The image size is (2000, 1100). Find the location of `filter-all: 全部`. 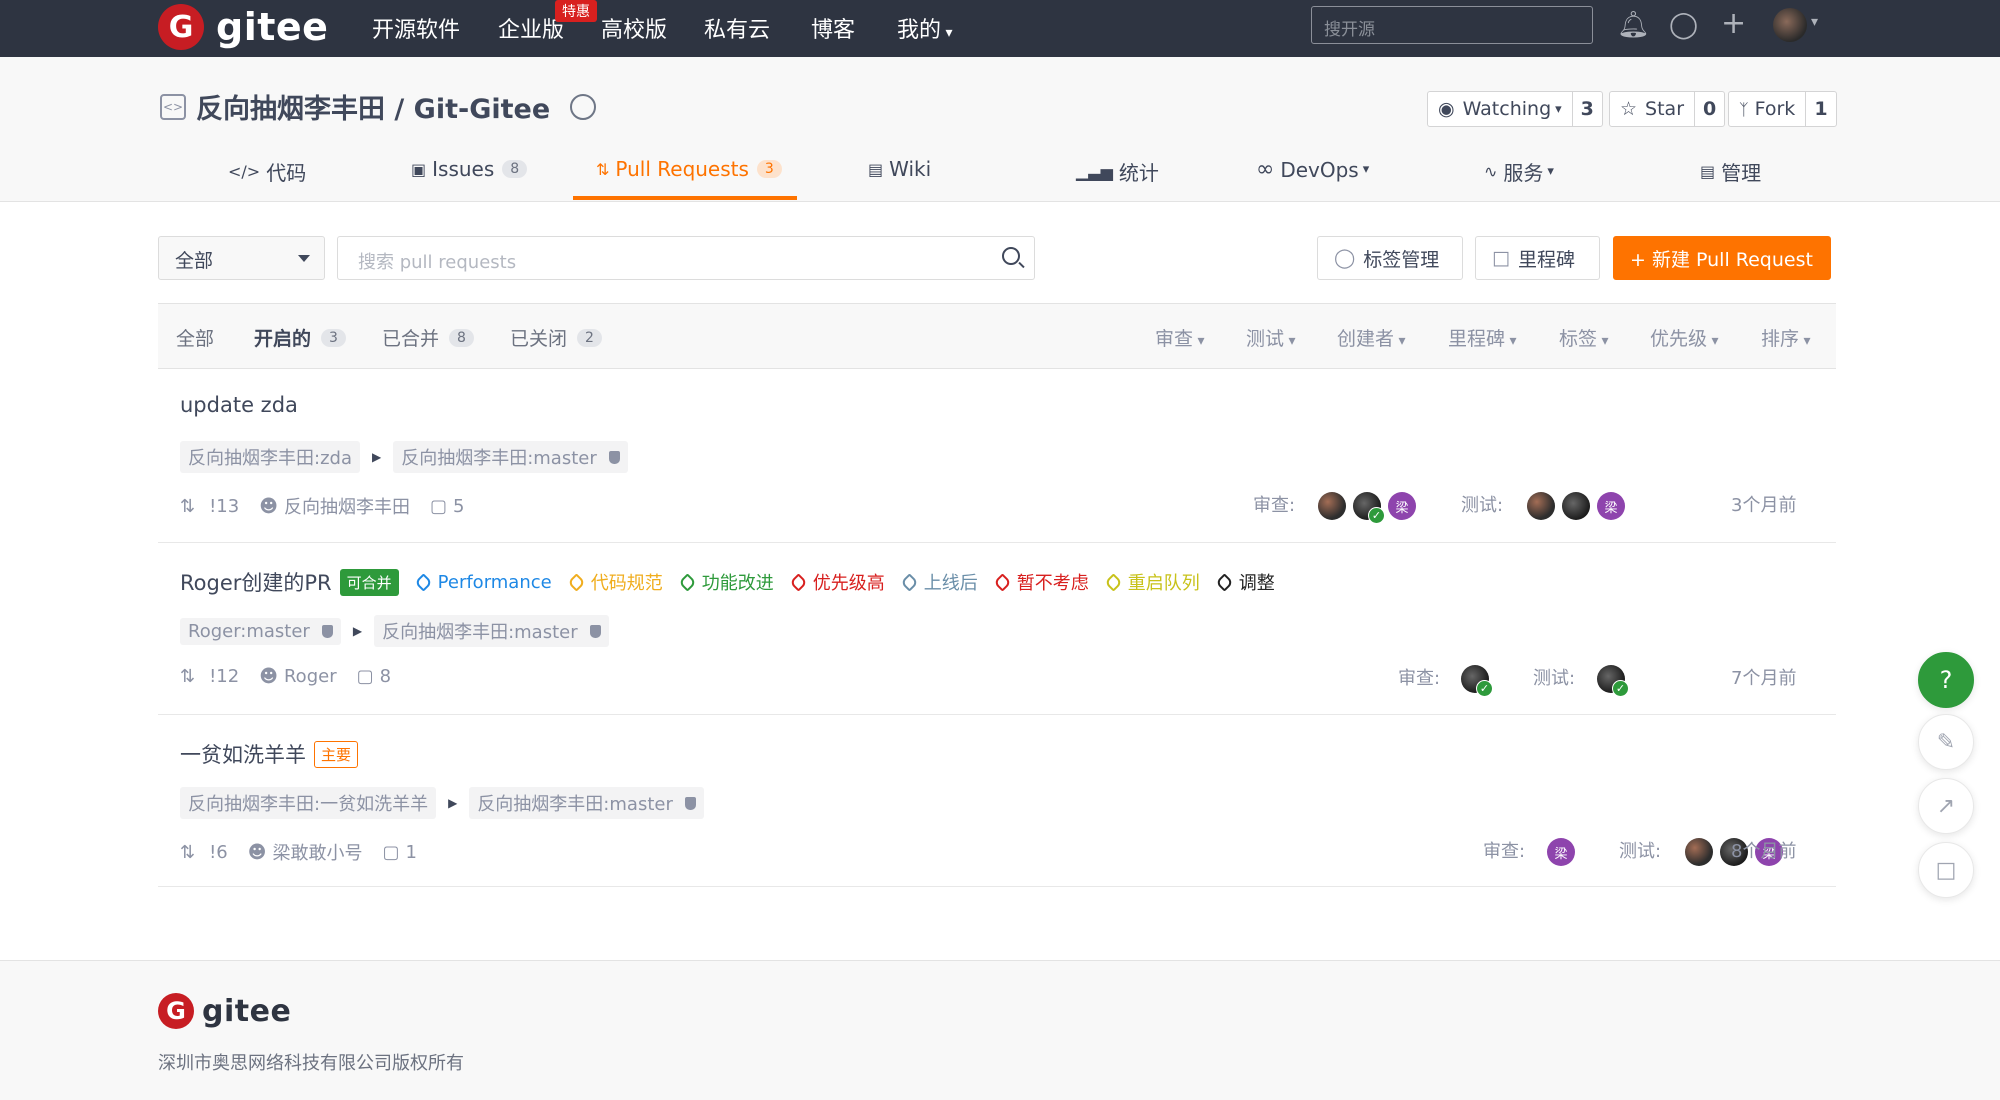

filter-all: 全部 is located at coordinates (195, 337).